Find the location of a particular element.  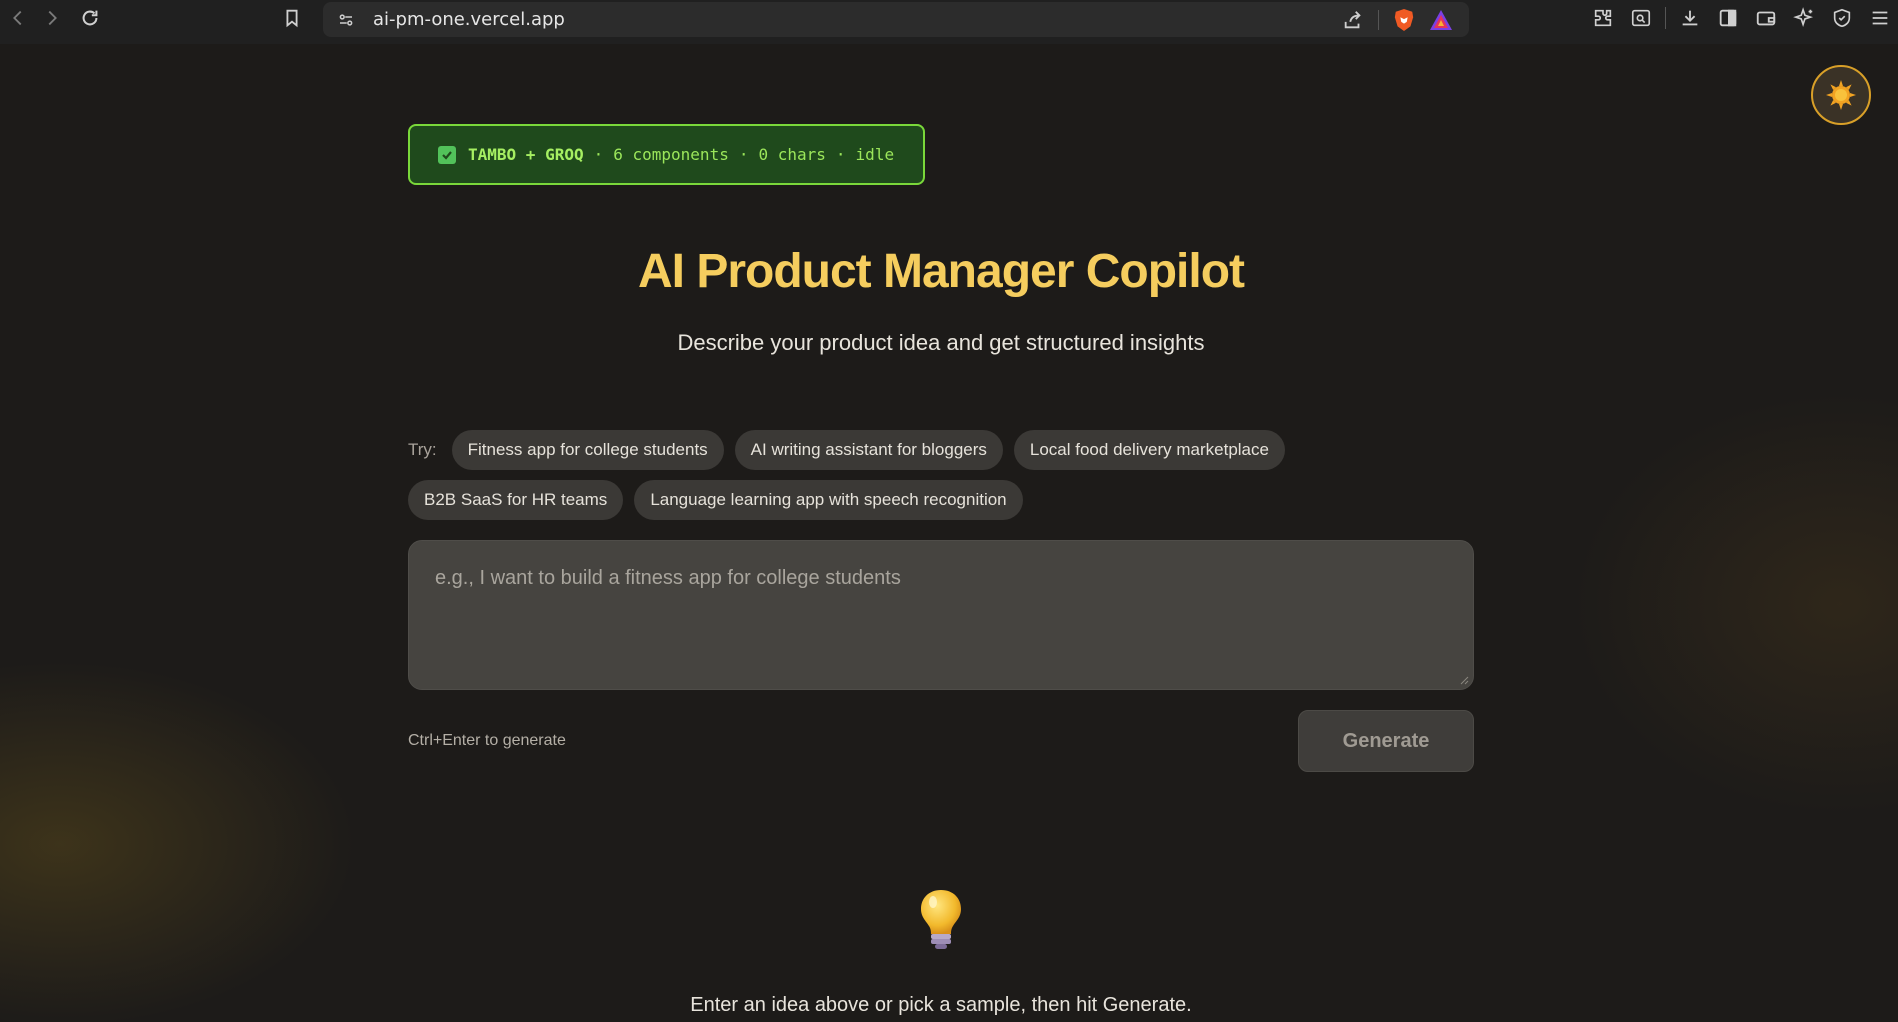

sidebar-icon is located at coordinates (1728, 18).